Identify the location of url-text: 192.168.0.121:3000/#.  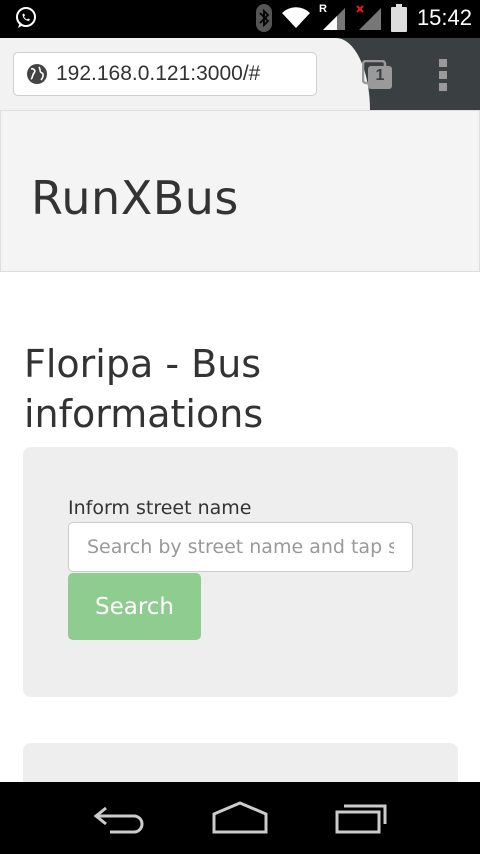
(158, 73).